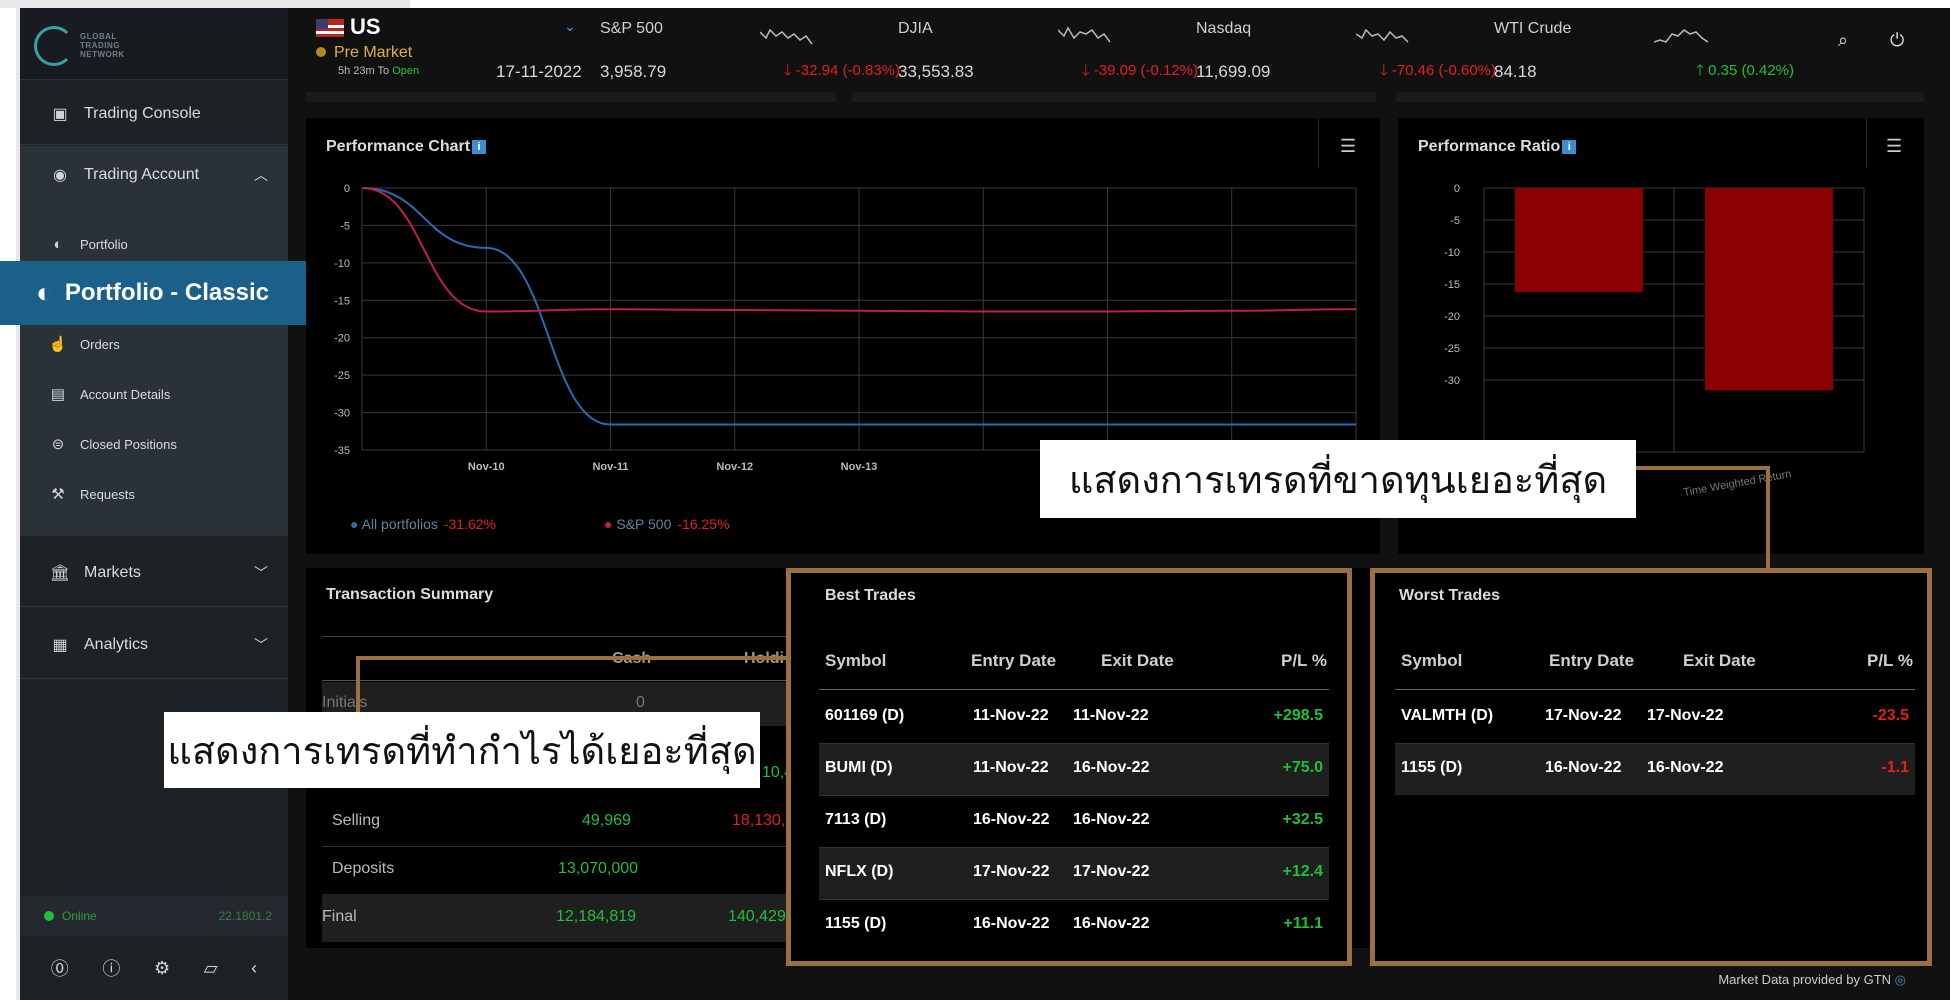 The width and height of the screenshot is (1950, 1000). Describe the element at coordinates (142, 174) in the screenshot. I see `sidebar-item-label: Trading Account` at that location.